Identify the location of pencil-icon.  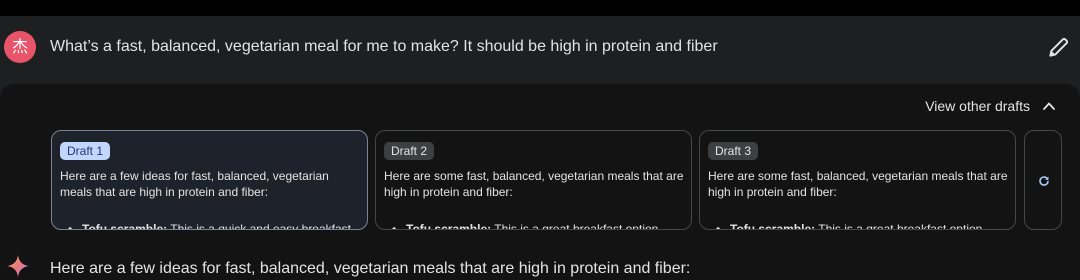
(1059, 47).